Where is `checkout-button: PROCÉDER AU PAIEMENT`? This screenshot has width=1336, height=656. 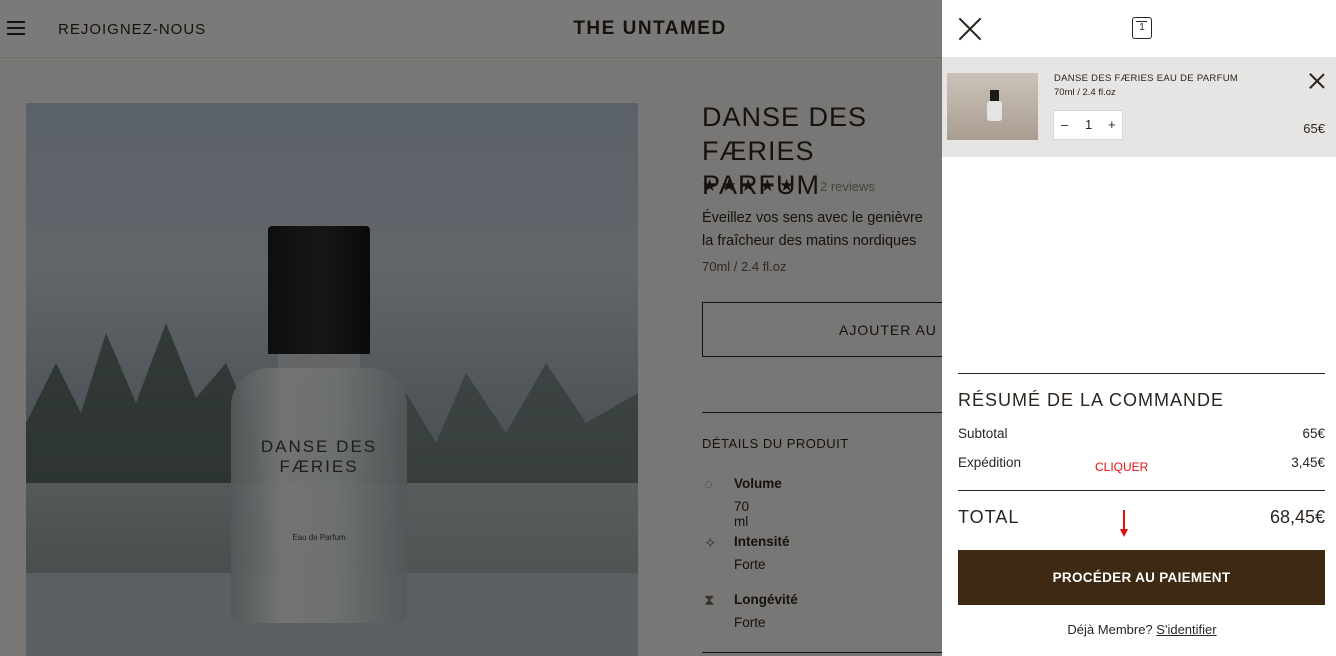
checkout-button: PROCÉDER AU PAIEMENT is located at coordinates (1141, 577).